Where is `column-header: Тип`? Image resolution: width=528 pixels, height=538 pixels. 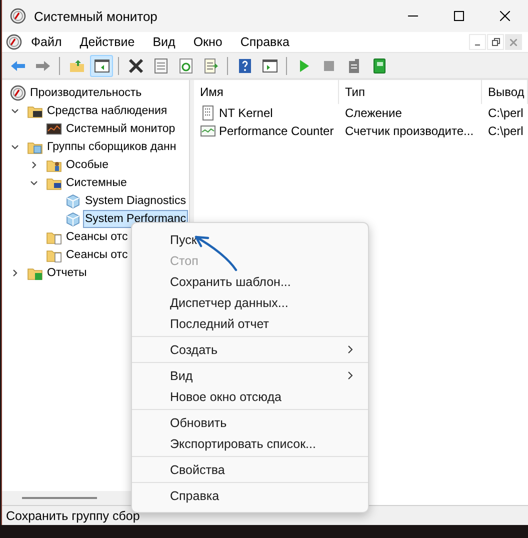
column-header: Тип is located at coordinates (410, 92).